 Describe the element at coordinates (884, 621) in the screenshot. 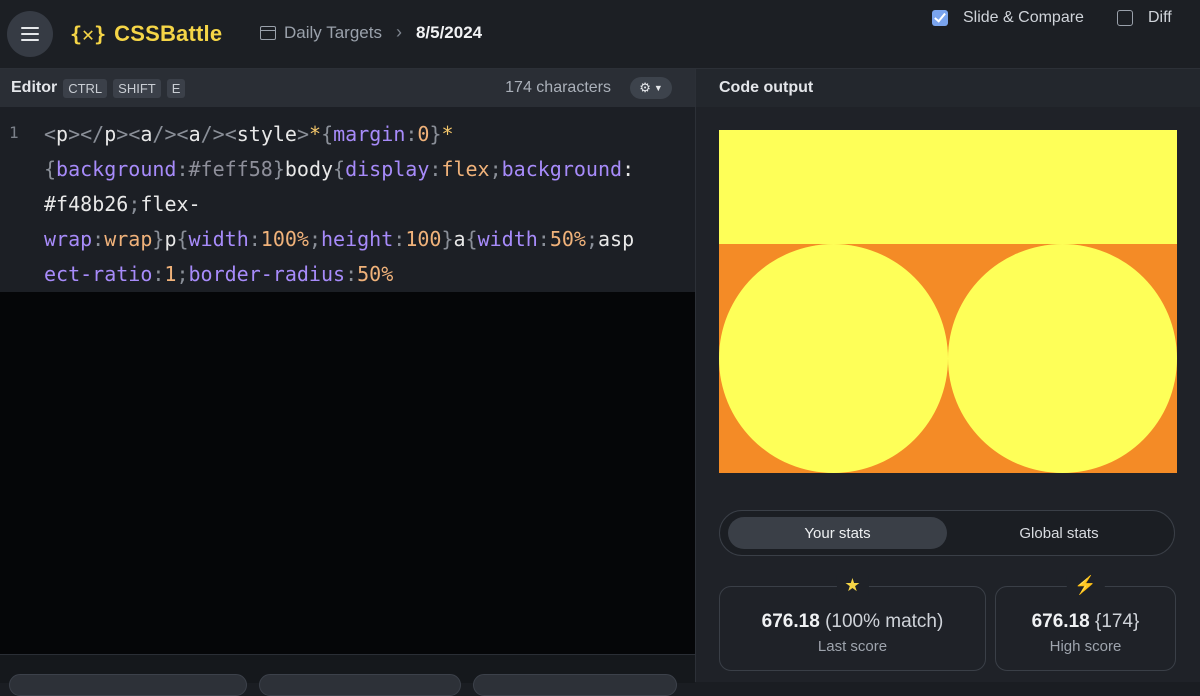

I see `last-score-match: (100% match)` at that location.